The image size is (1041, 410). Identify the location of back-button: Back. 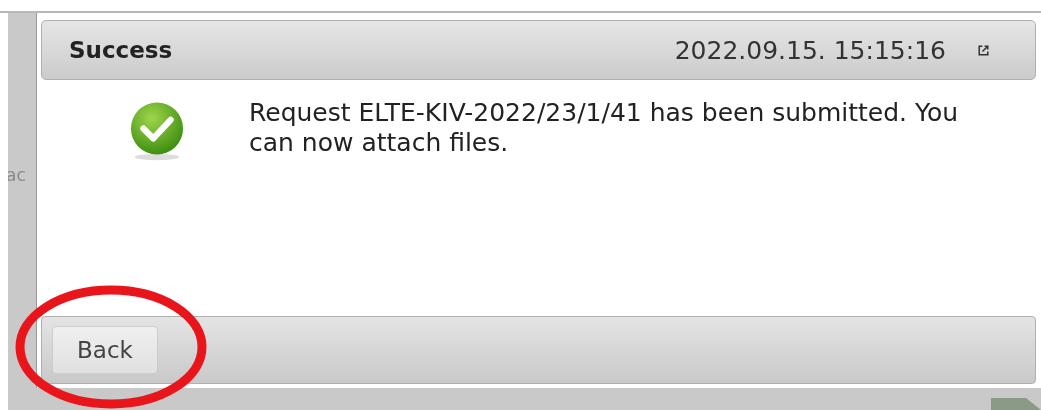
(105, 350).